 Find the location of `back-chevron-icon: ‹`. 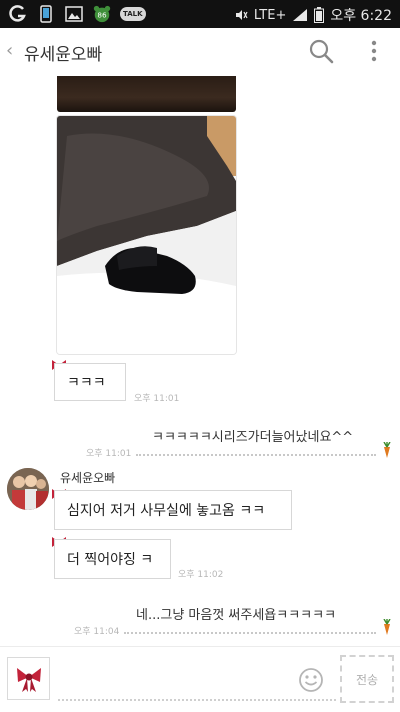

back-chevron-icon: ‹ is located at coordinates (9, 50).